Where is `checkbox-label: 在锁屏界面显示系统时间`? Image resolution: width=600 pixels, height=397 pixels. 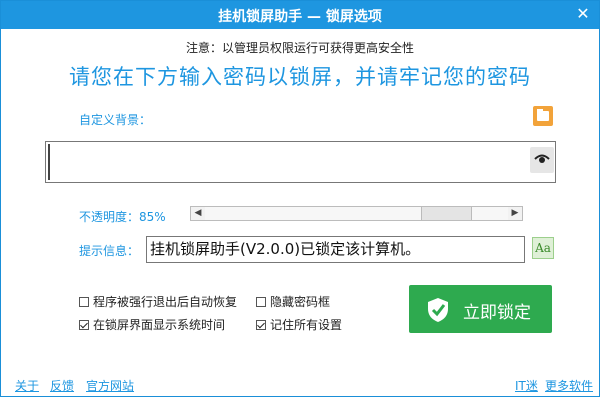
checkbox-label: 在锁屏界面显示系统时间 is located at coordinates (159, 325).